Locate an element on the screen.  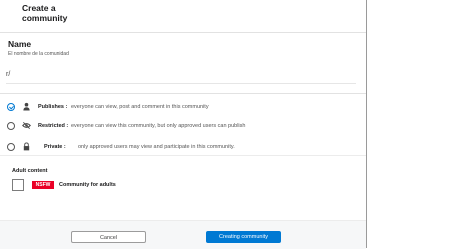
dialog-title: Create a community is located at coordinates (44, 13).